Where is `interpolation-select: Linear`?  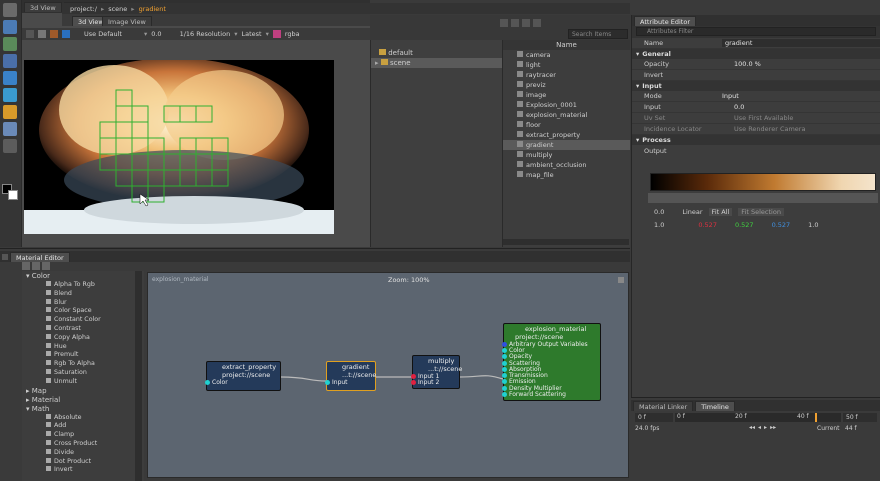
interpolation-select: Linear is located at coordinates (692, 212).